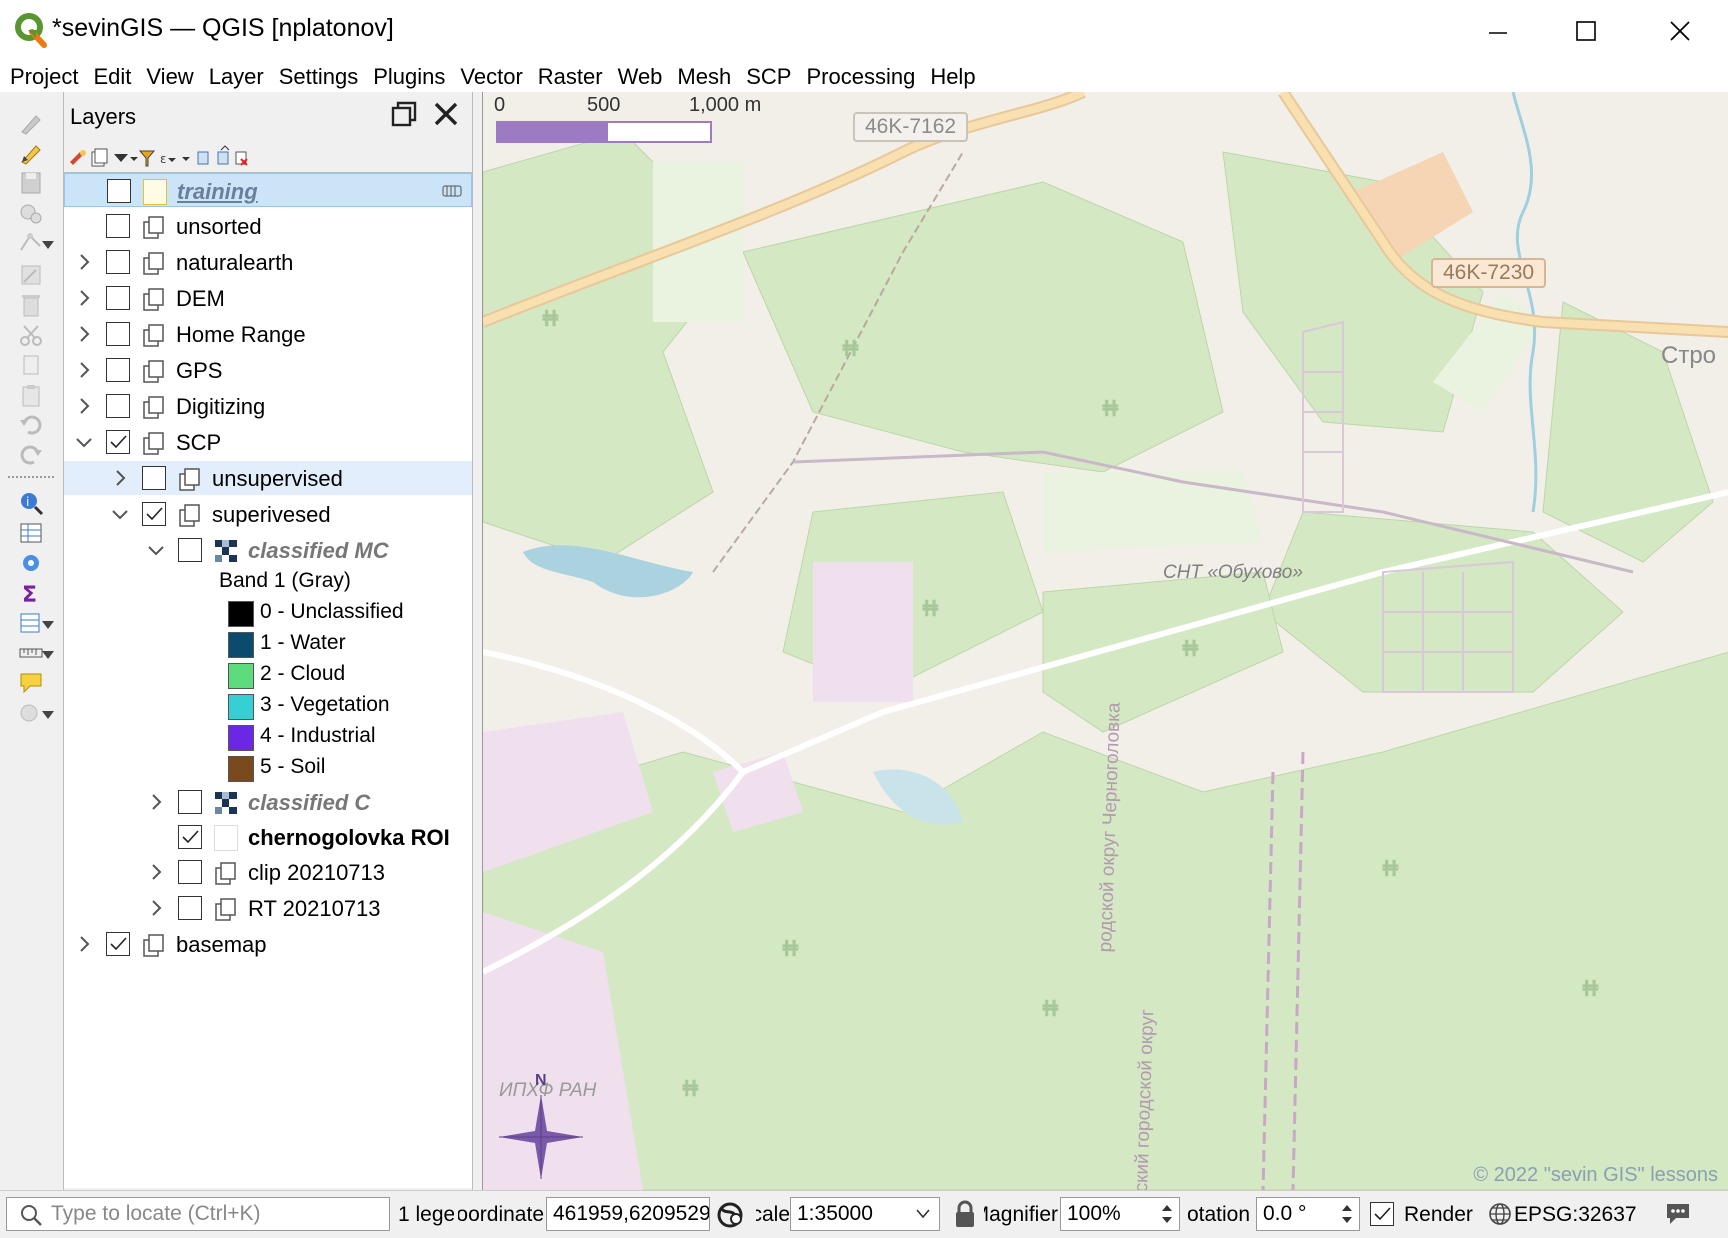 Image resolution: width=1728 pixels, height=1238 pixels. I want to click on layer-name: superivesed, so click(271, 515).